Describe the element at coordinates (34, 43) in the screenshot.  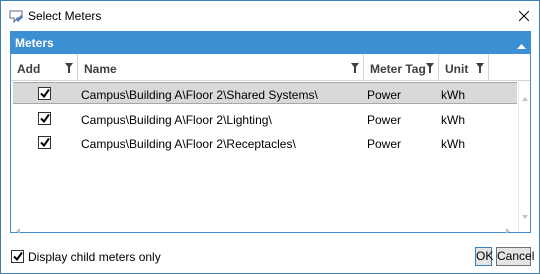
I see `group-title: Meters` at that location.